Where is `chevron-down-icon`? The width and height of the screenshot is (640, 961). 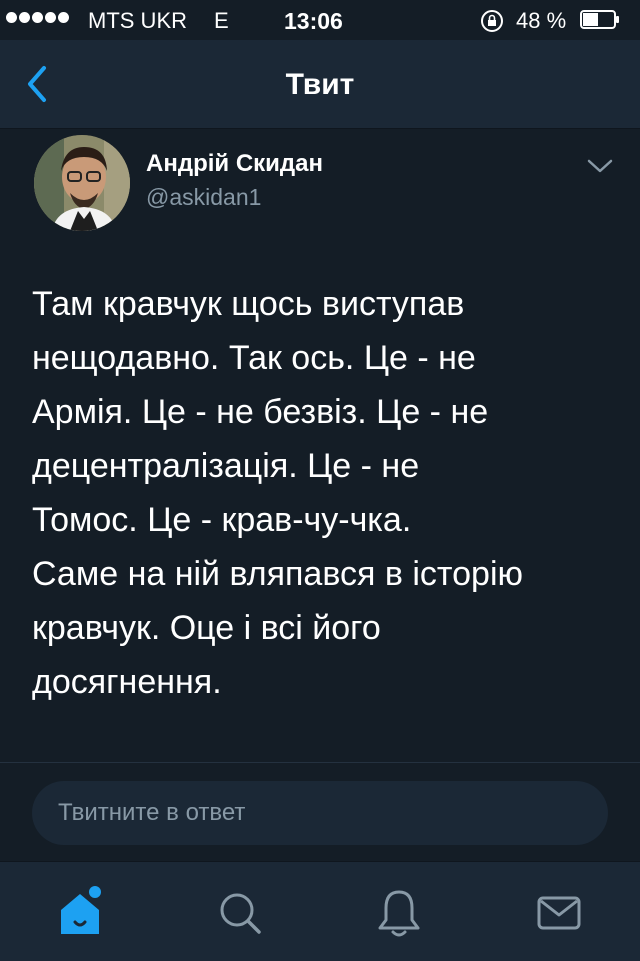 chevron-down-icon is located at coordinates (600, 166).